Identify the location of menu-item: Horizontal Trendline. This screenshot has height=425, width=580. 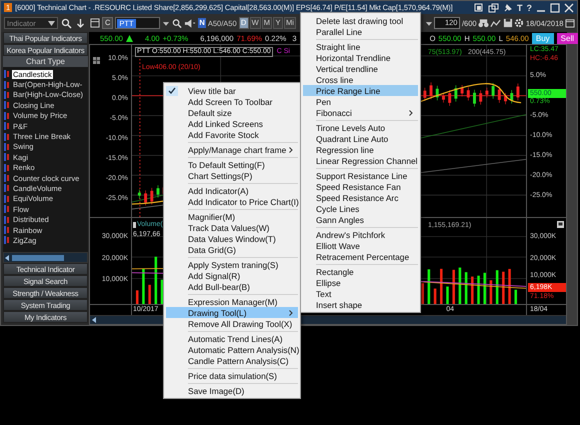
(360, 57).